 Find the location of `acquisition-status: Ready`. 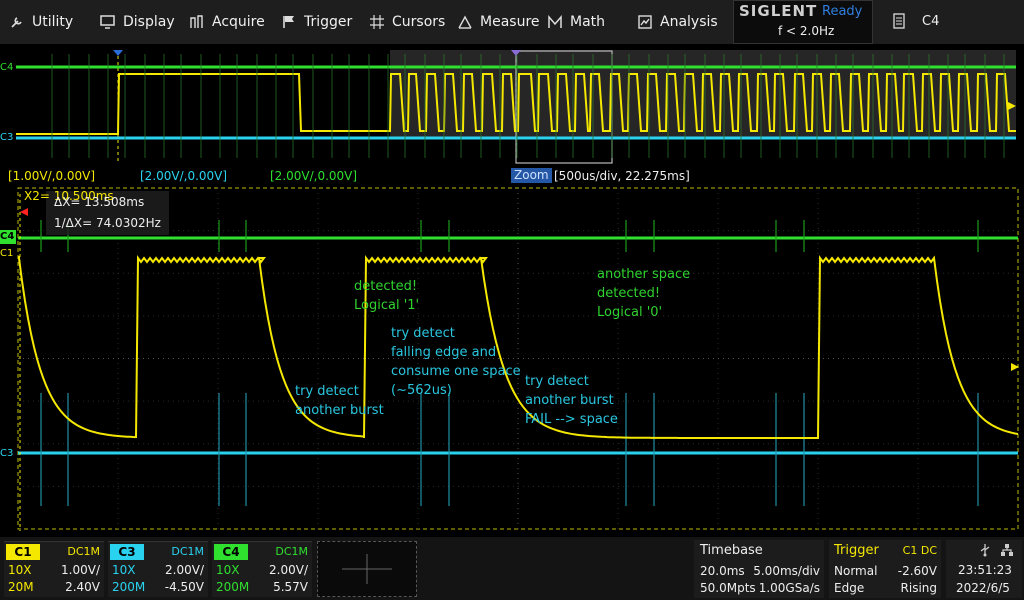

acquisition-status: Ready is located at coordinates (842, 11).